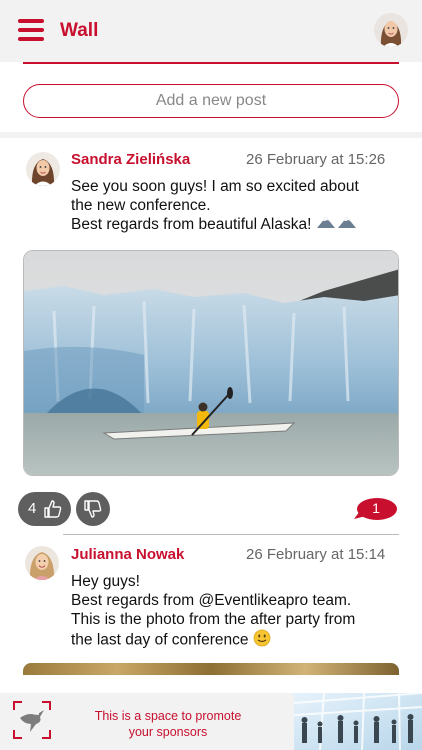 The width and height of the screenshot is (422, 750). What do you see at coordinates (130, 159) in the screenshot?
I see `post-author-name: Sandra Zielińska` at bounding box center [130, 159].